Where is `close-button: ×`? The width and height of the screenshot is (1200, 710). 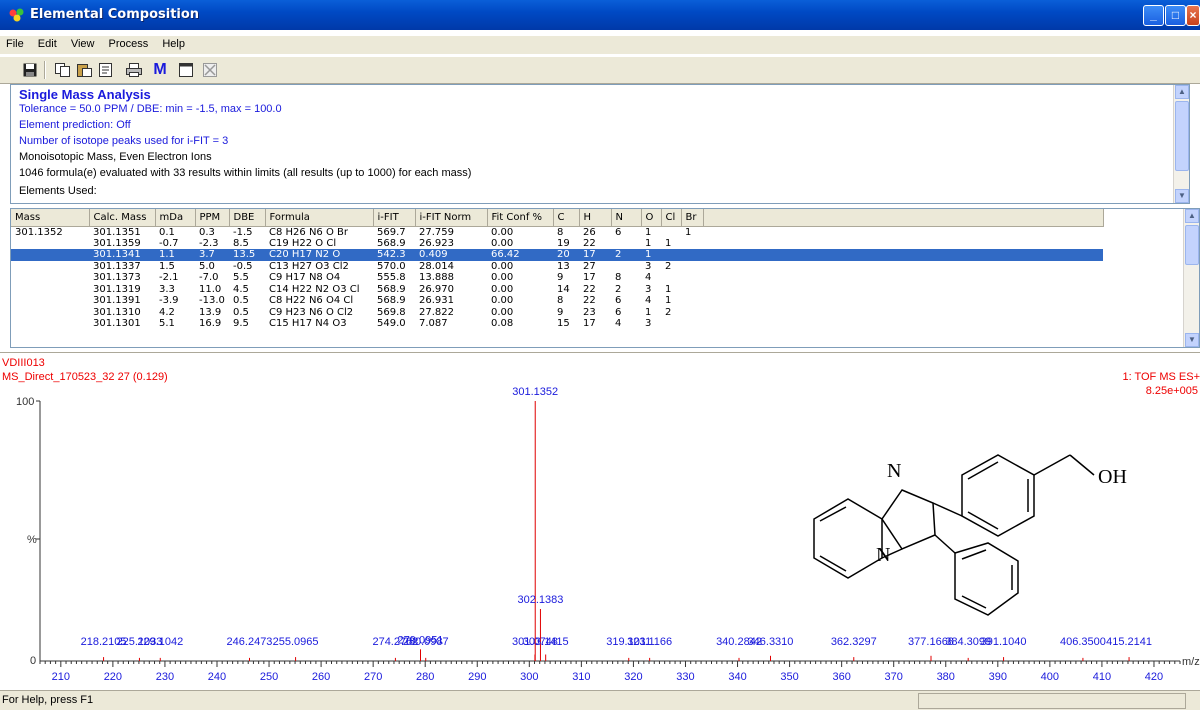 close-button: × is located at coordinates (1193, 15).